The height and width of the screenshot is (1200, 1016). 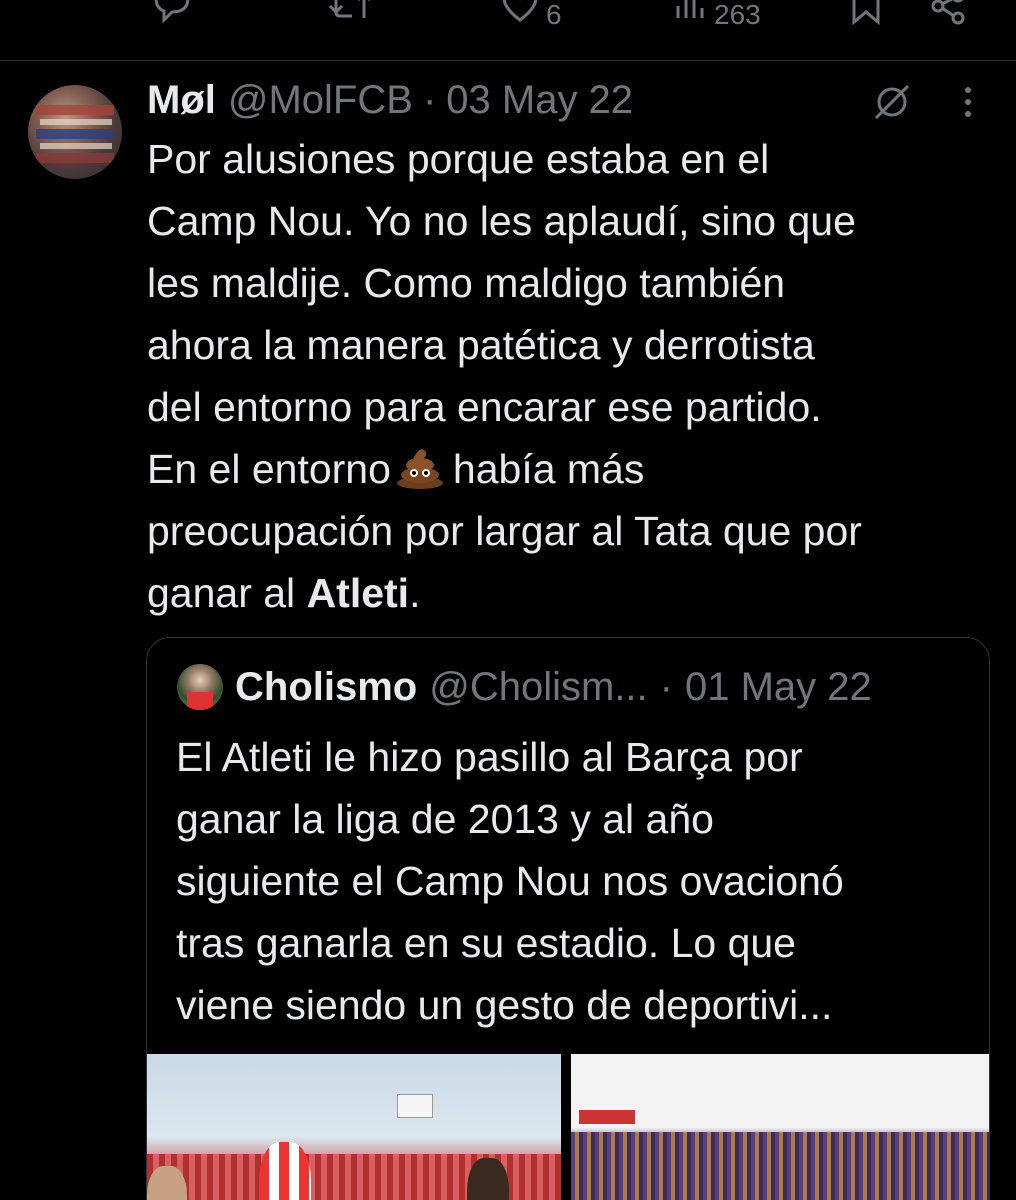 What do you see at coordinates (501, 221) in the screenshot?
I see `tweet-line: Camp Nou. Yo no les aplaudí, sino que` at bounding box center [501, 221].